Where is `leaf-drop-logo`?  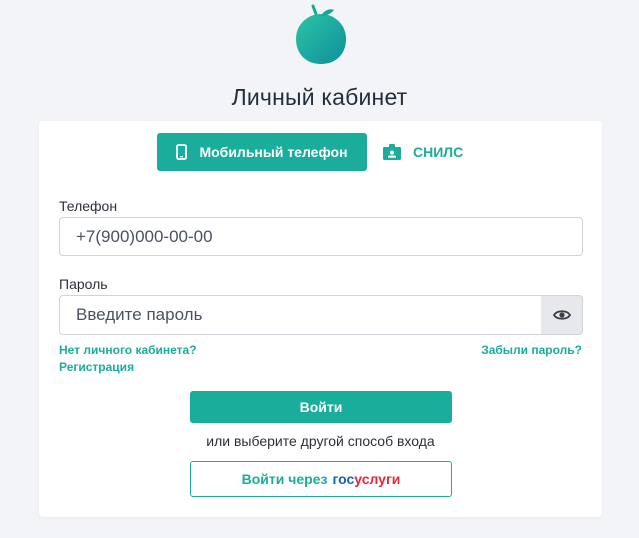 leaf-drop-logo is located at coordinates (321, 34).